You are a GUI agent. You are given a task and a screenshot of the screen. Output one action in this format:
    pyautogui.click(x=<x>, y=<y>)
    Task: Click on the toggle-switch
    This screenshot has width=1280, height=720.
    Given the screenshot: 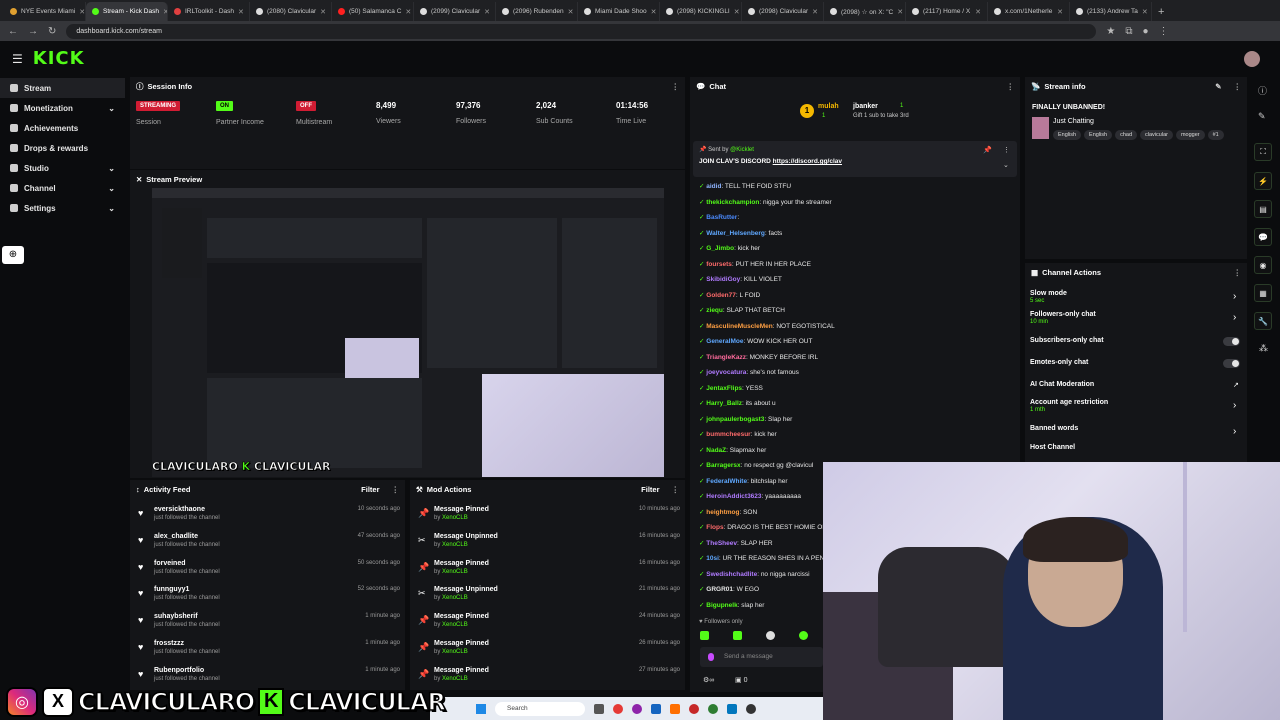 What is the action you would take?
    pyautogui.click(x=1231, y=341)
    